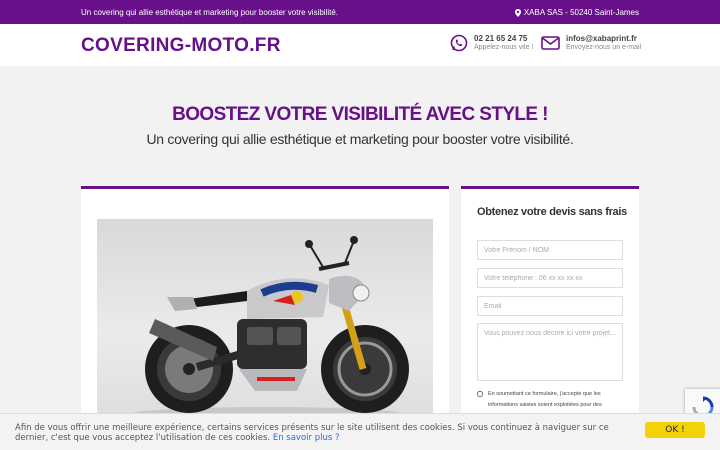 The image size is (720, 450). I want to click on address: XABA SAS - 50240 Saint-James, so click(576, 12).